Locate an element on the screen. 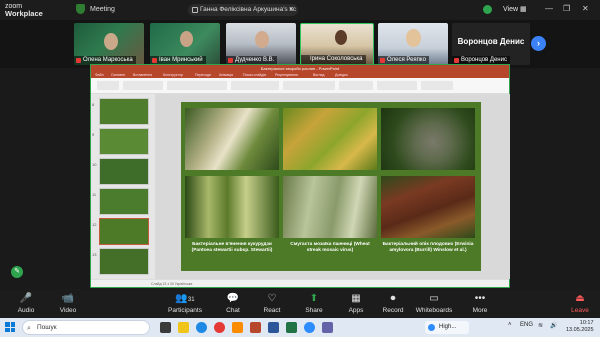  share-button: ⬆ Share is located at coordinates (314, 303).